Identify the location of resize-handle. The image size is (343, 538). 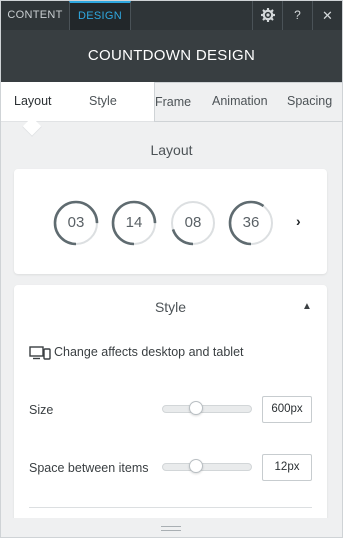
(171, 527).